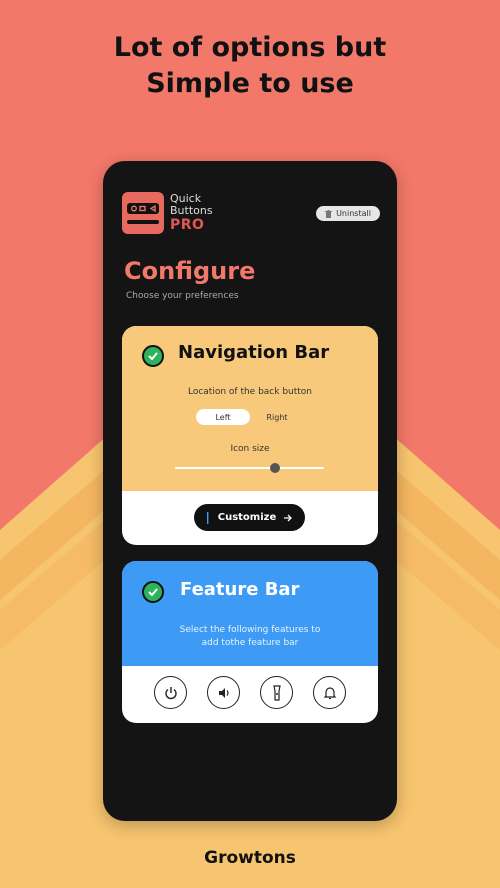  I want to click on feature-icons-row, so click(250, 694).